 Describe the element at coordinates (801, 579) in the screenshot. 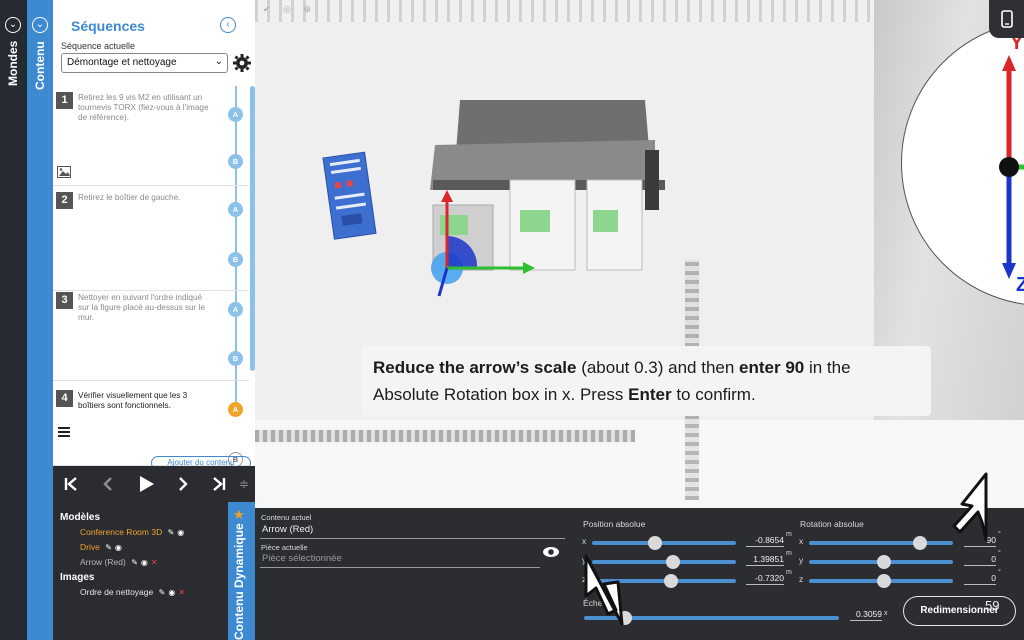

I see `rotation-axis-label: z` at that location.